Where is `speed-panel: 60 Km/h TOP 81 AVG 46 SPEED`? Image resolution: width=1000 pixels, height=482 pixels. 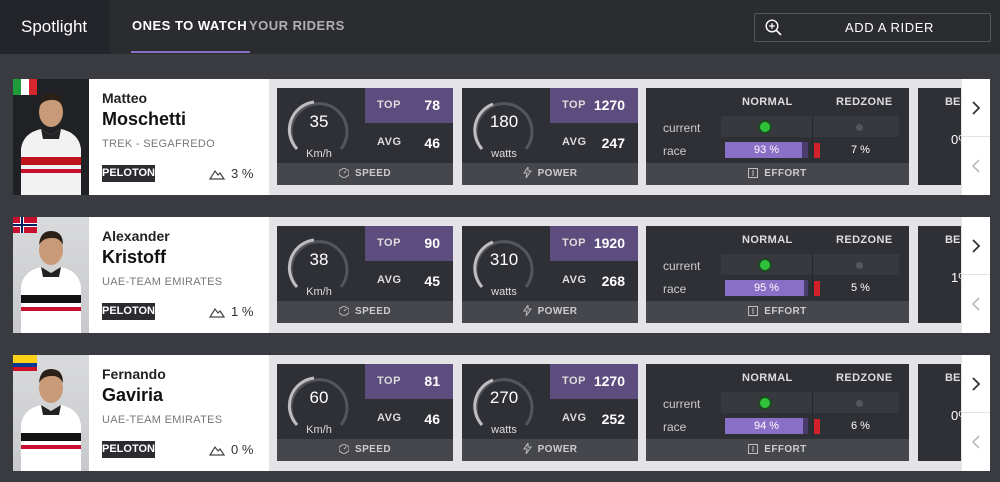 speed-panel: 60 Km/h TOP 81 AVG 46 SPEED is located at coordinates (365, 412).